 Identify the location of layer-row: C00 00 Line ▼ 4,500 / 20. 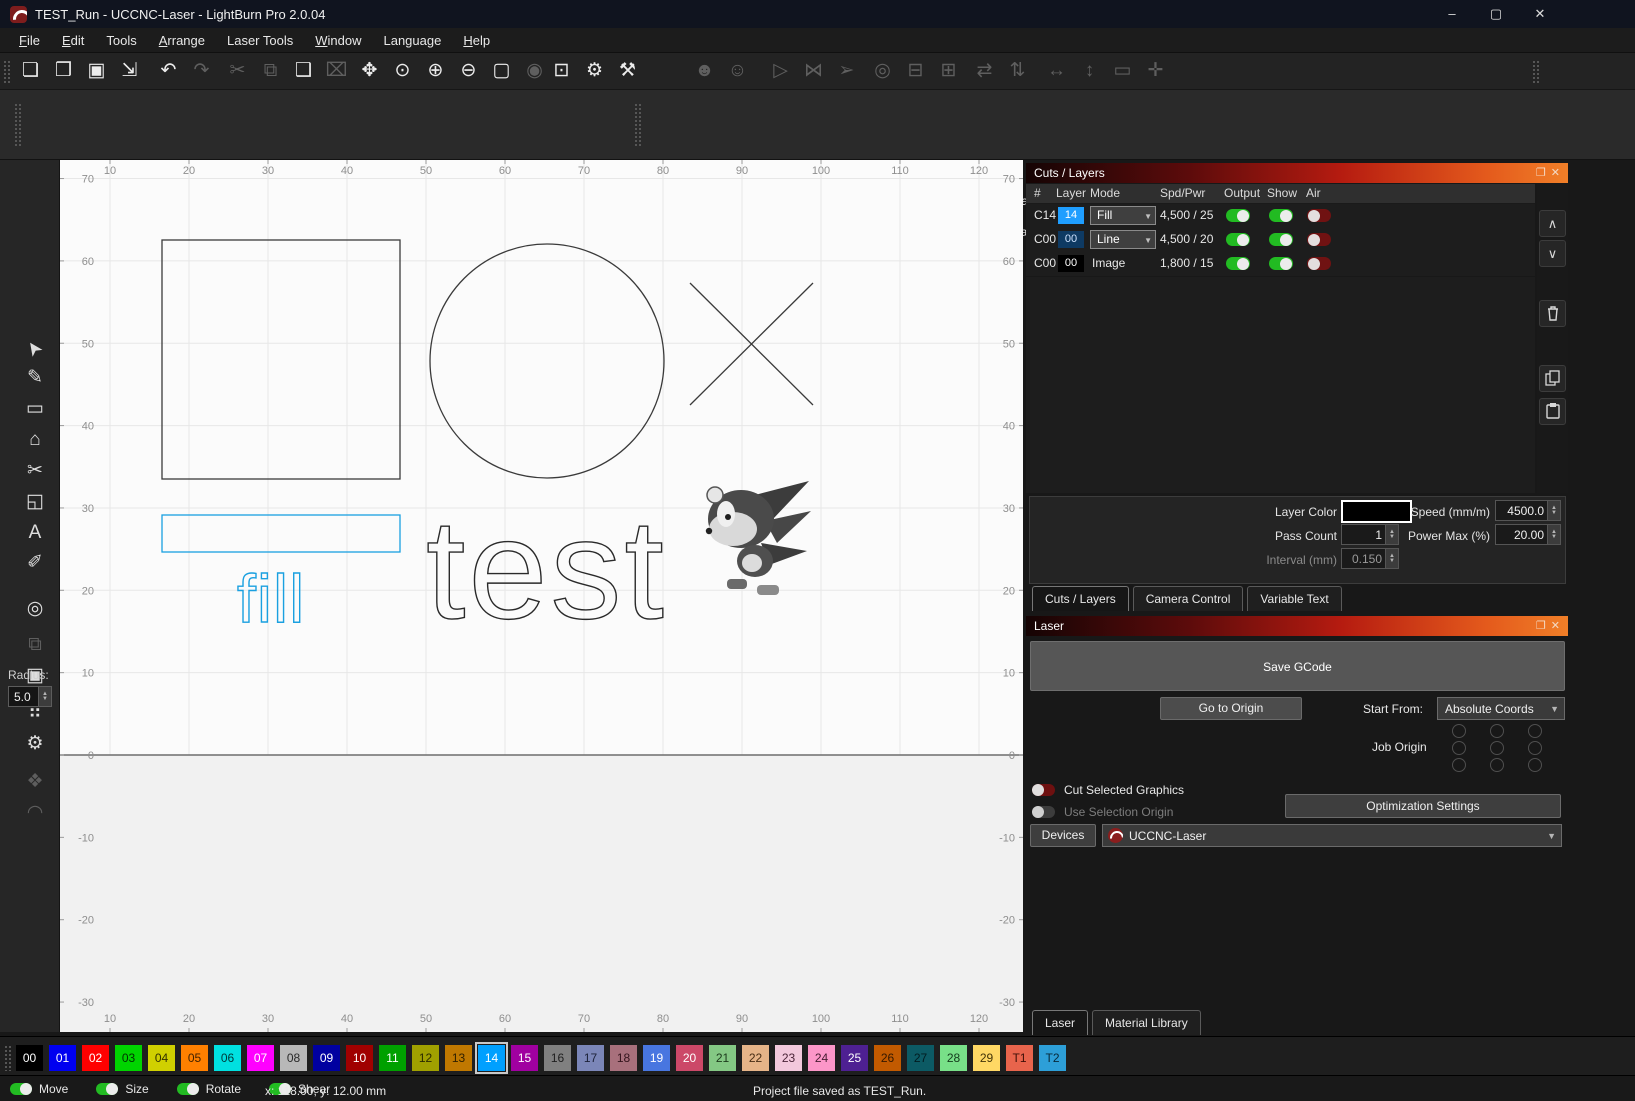
(1280, 240).